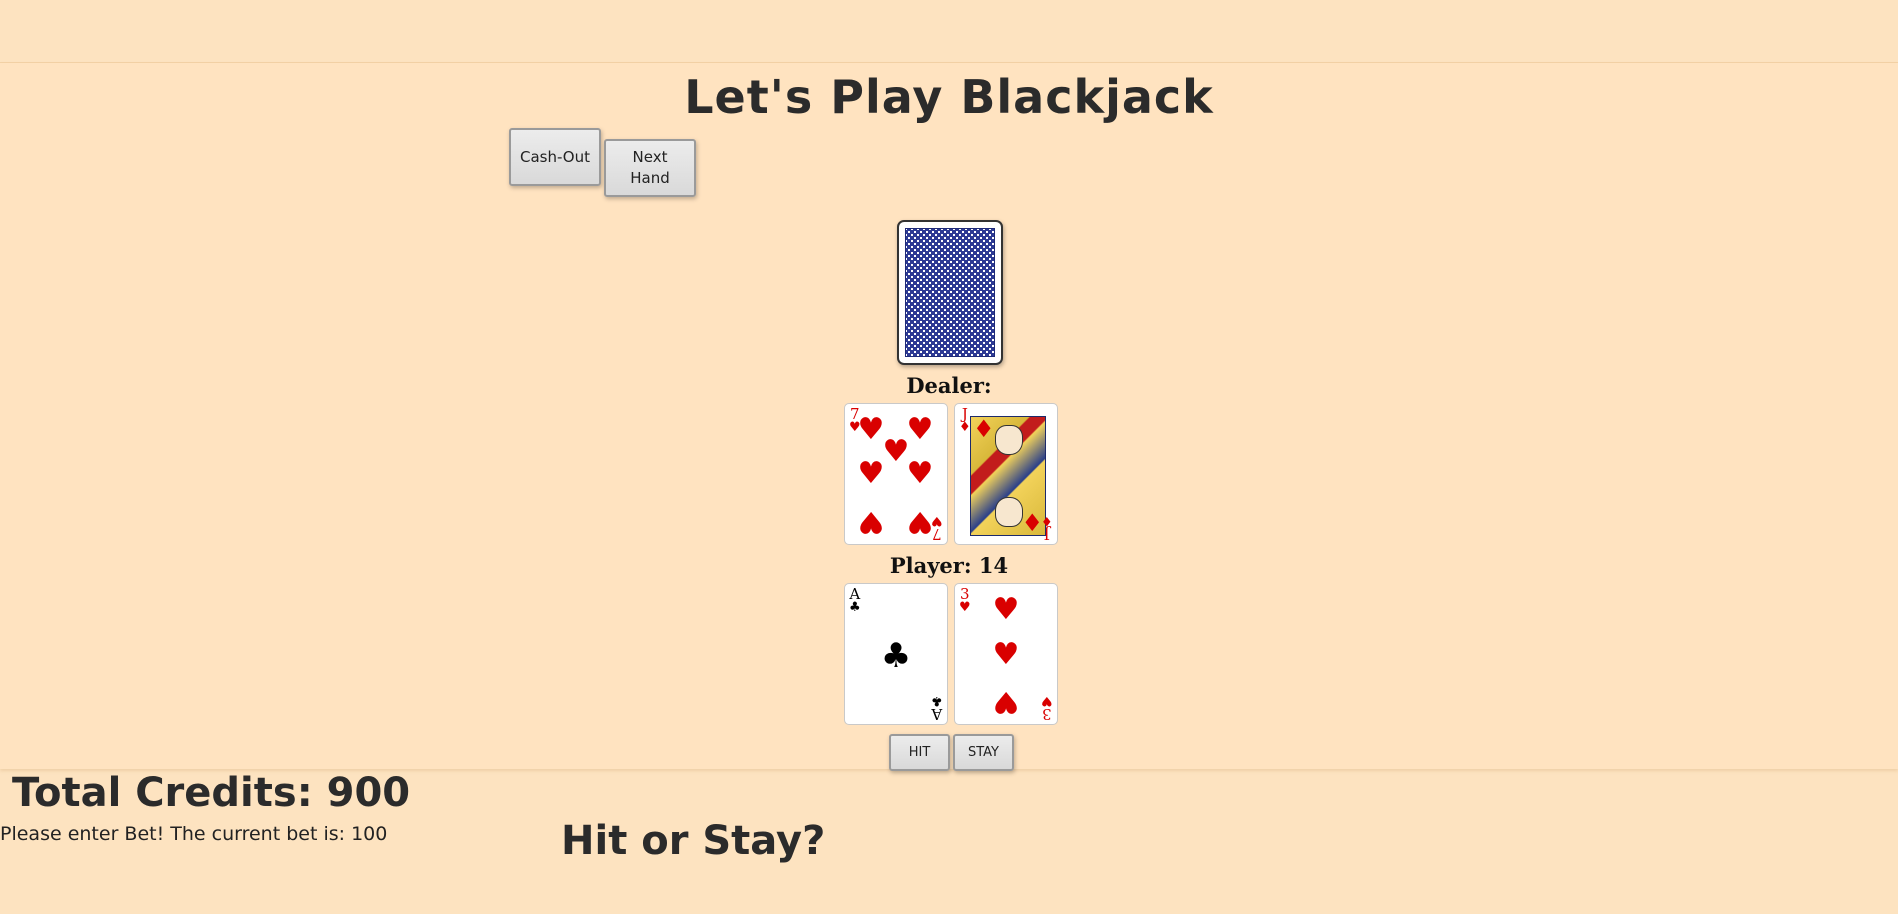 The width and height of the screenshot is (1898, 914). What do you see at coordinates (965, 600) in the screenshot?
I see `card-rank-corner: 3 ♥` at bounding box center [965, 600].